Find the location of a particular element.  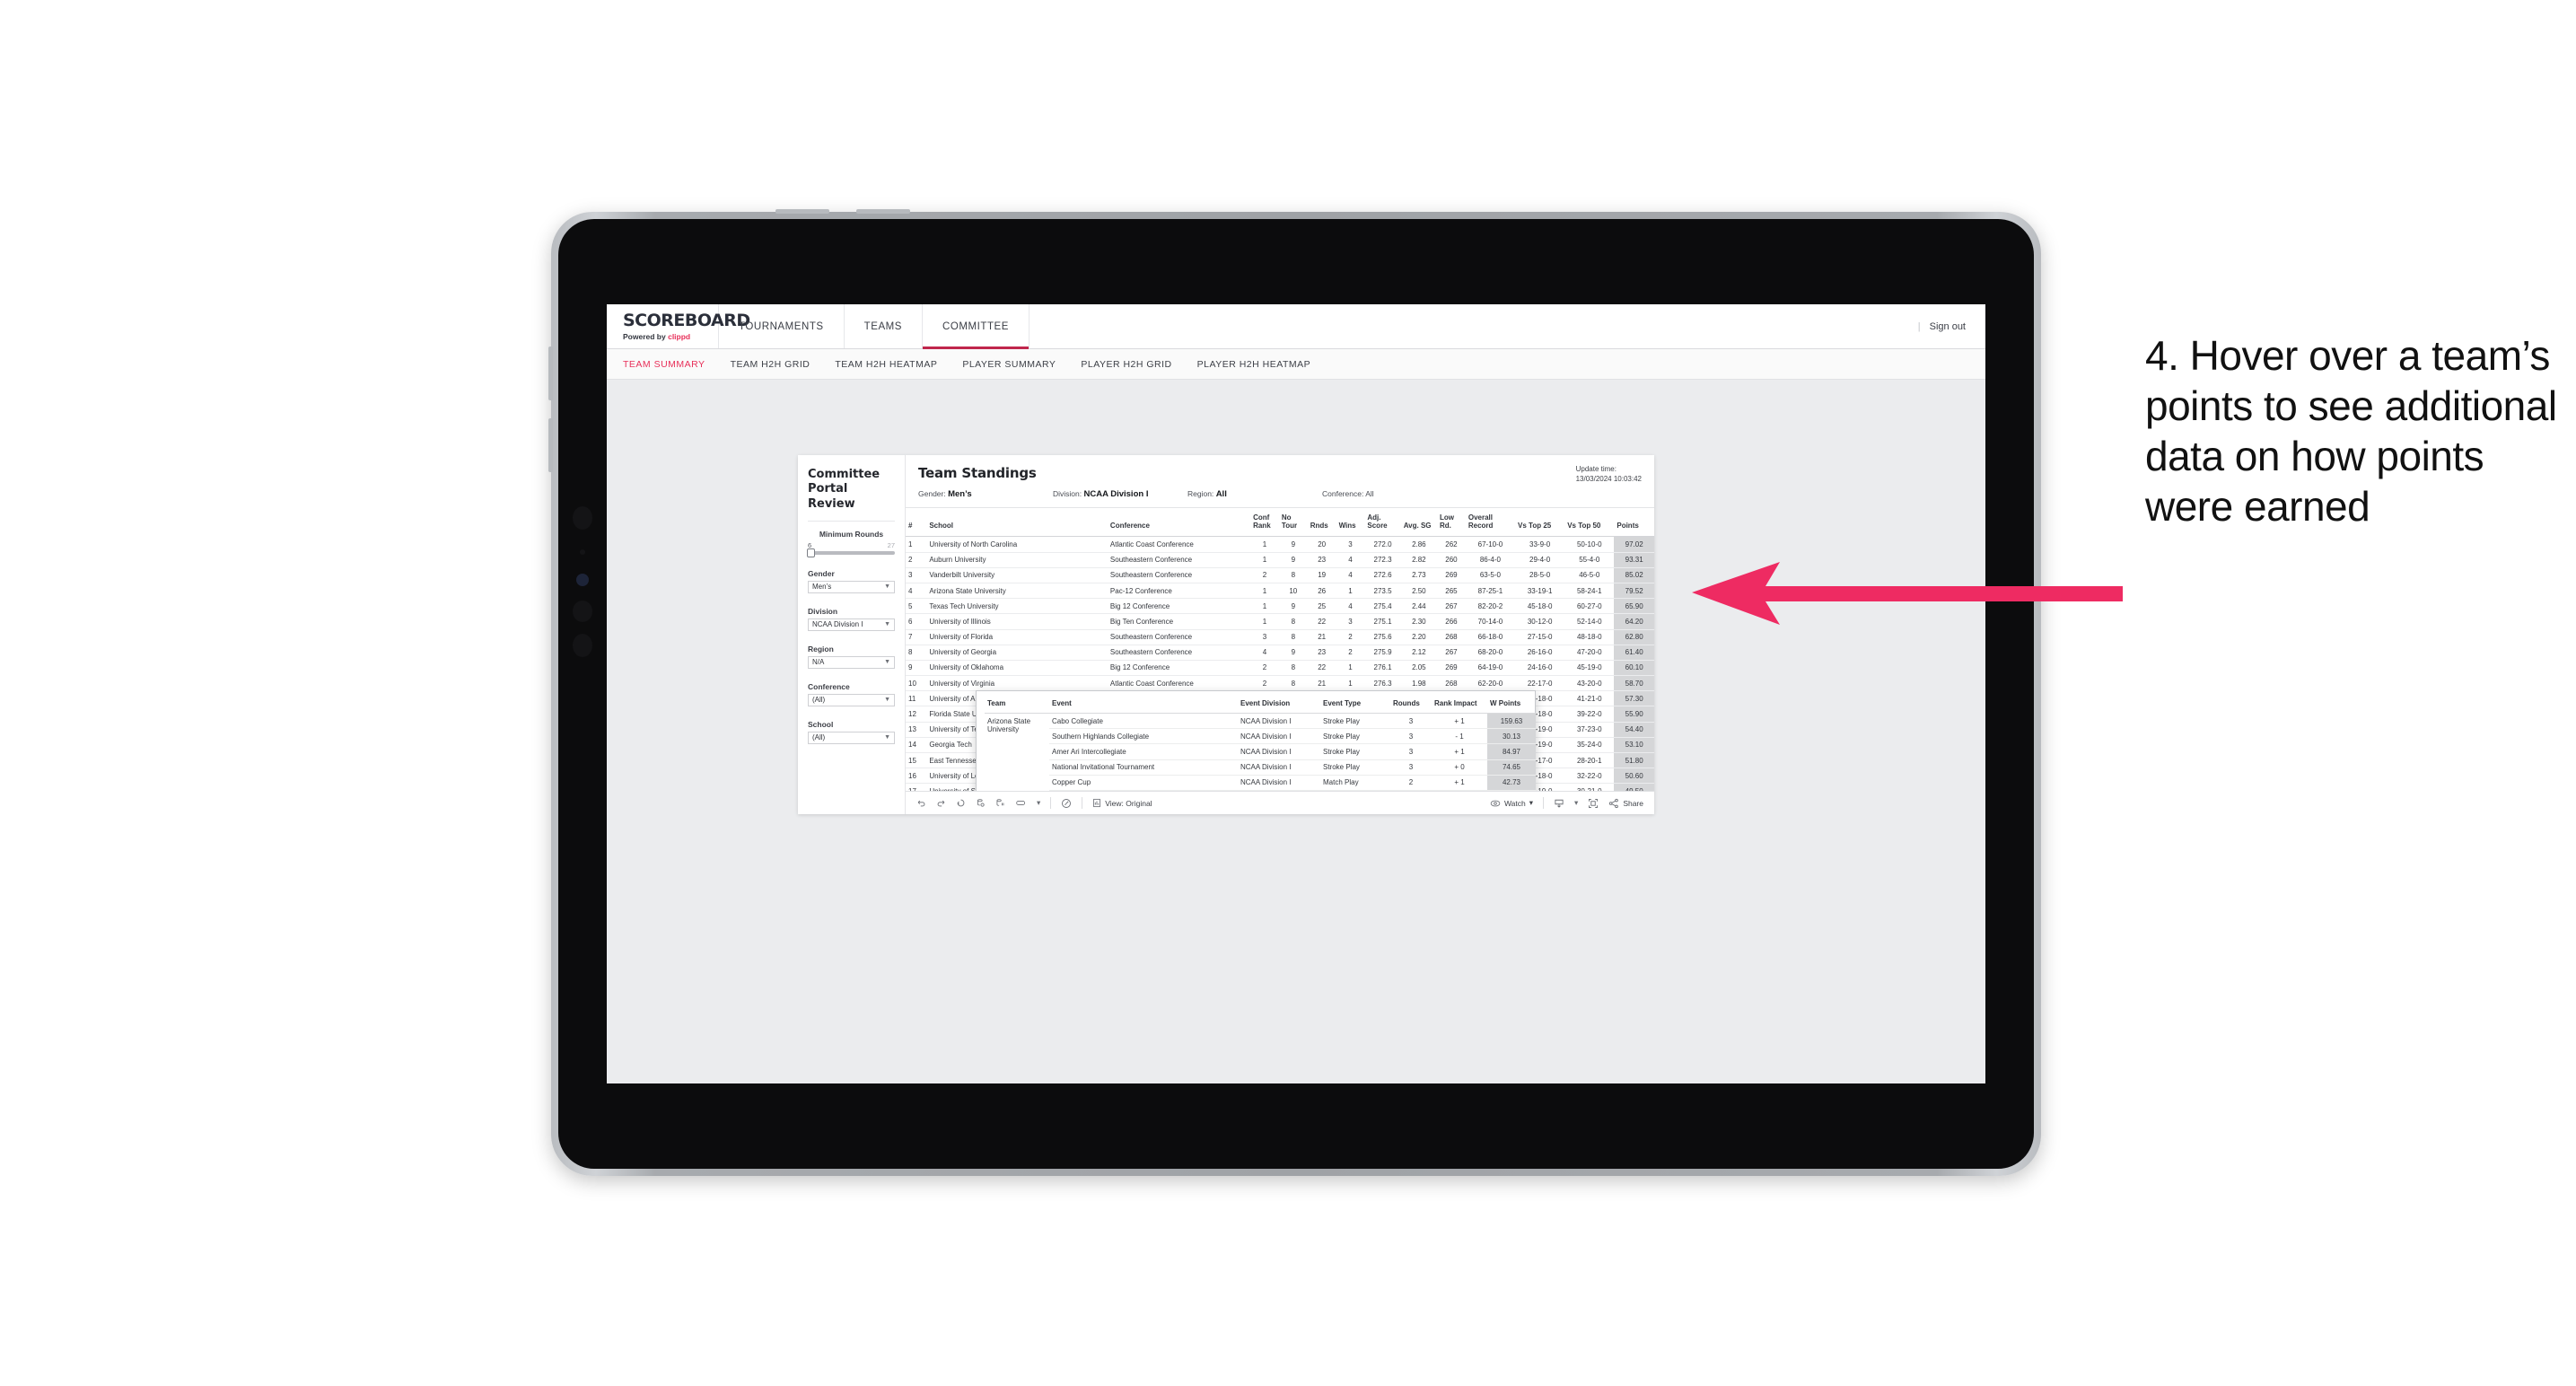

nav-item-committee: COMMITTEE is located at coordinates (976, 326).